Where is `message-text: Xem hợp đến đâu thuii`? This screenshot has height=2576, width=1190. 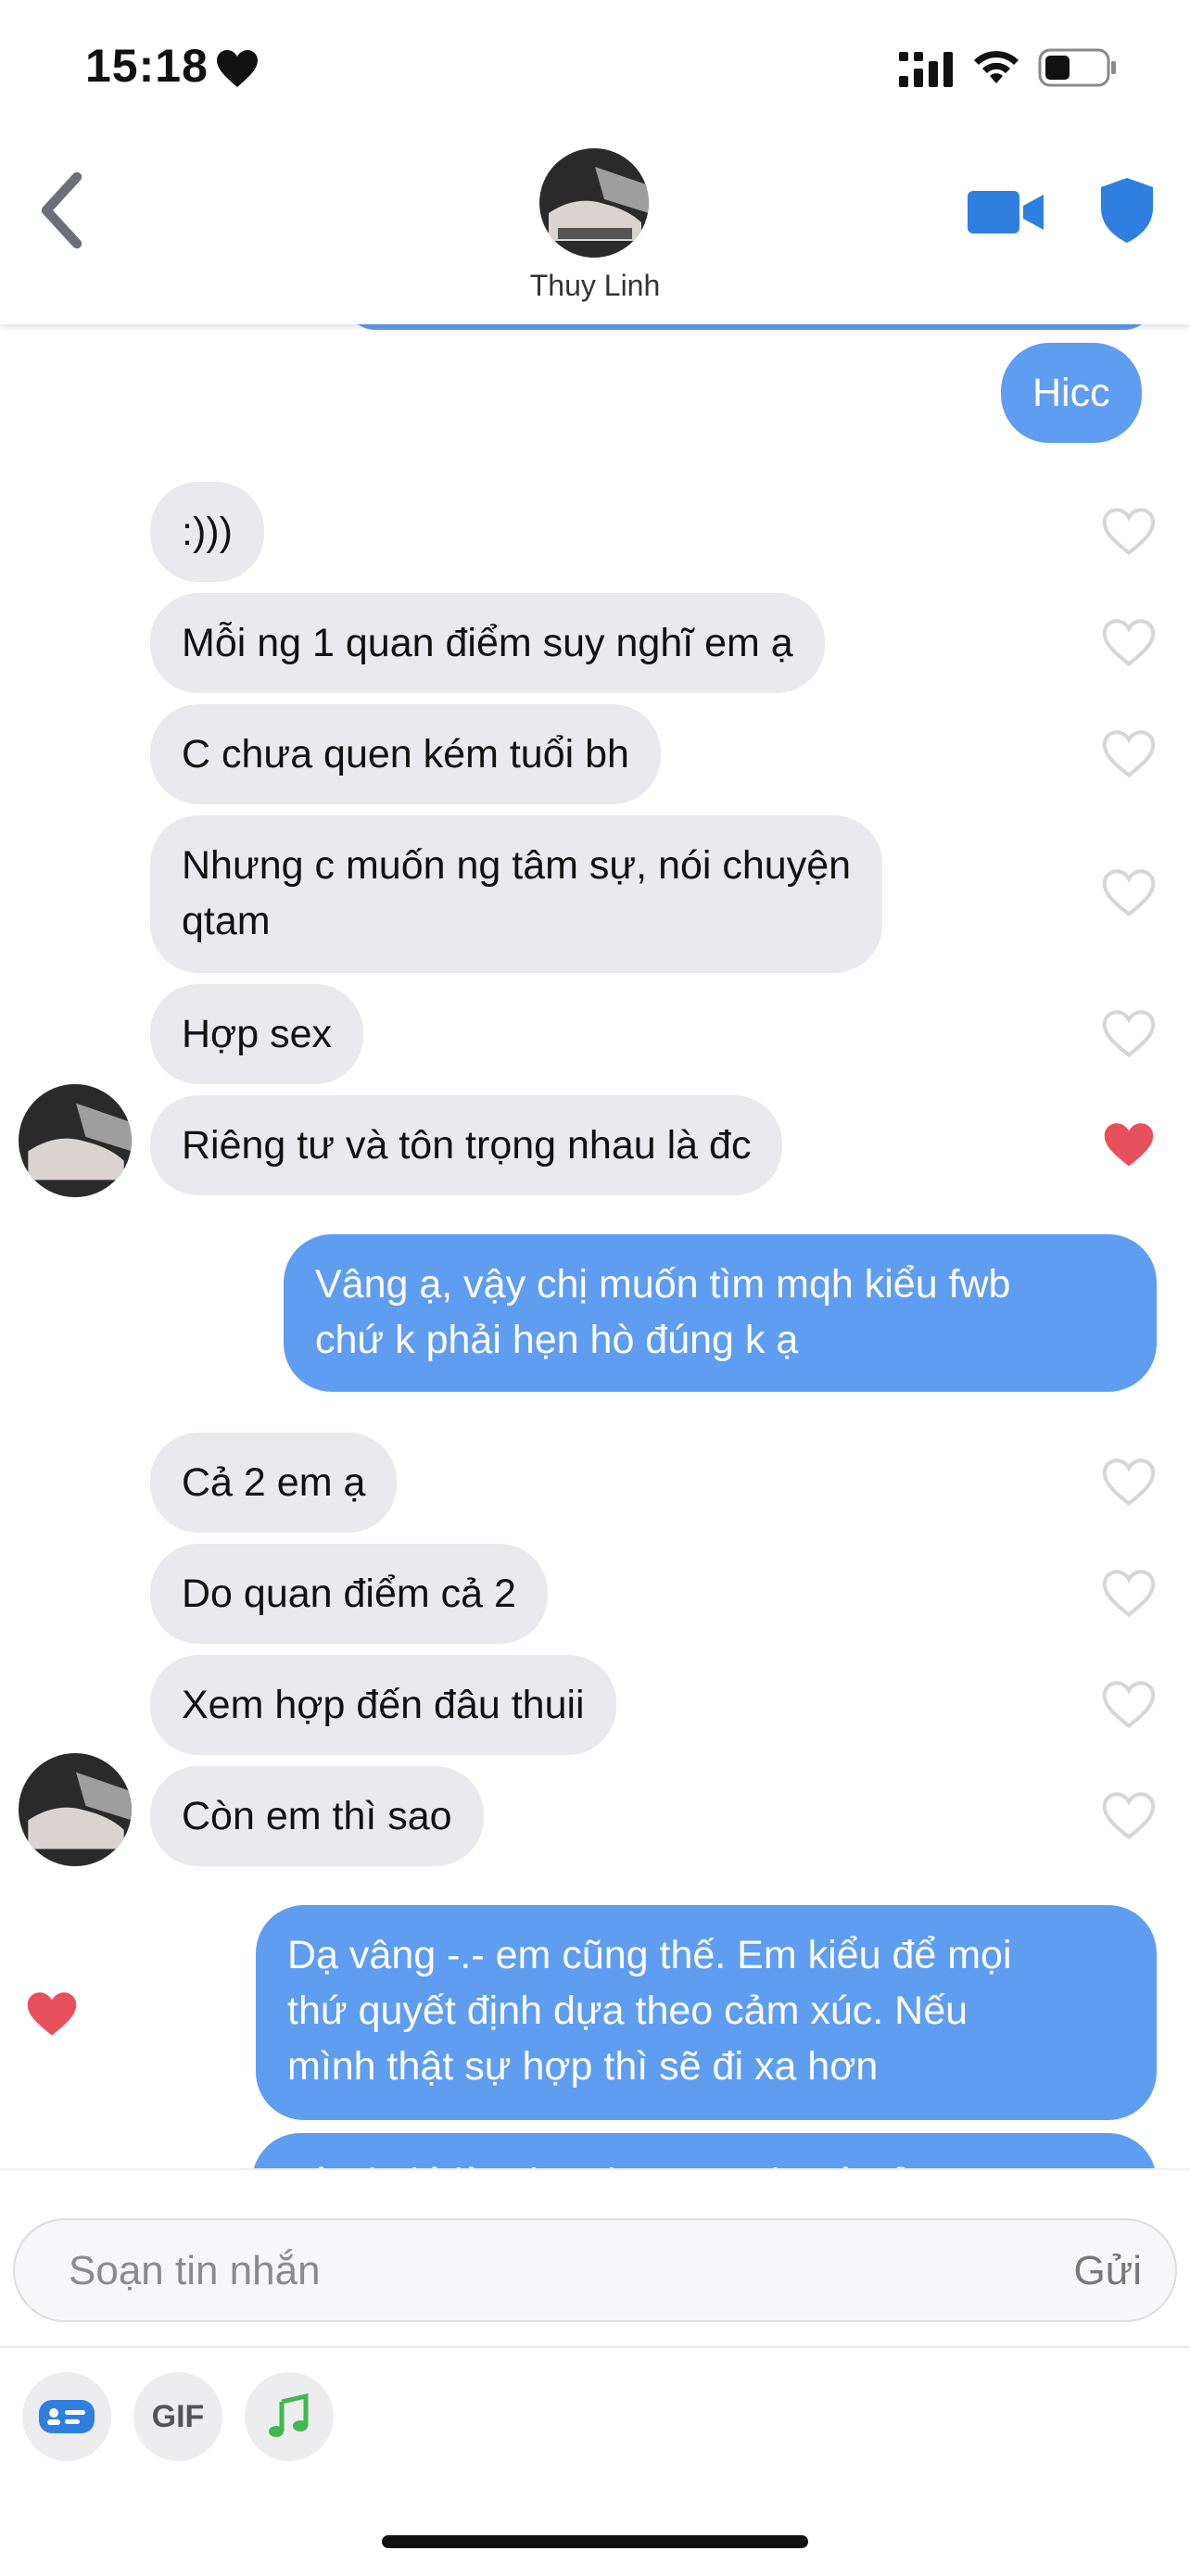
message-text: Xem hợp đến đâu thuii is located at coordinates (383, 1705).